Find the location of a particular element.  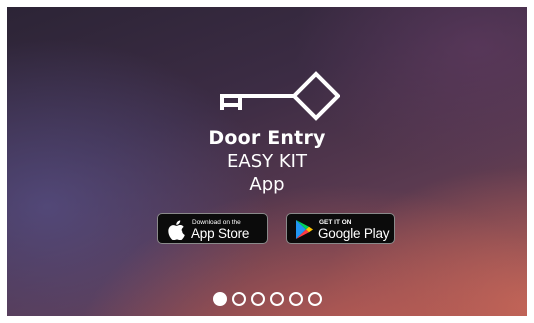

google-play-badge: GET IT ON Google Play is located at coordinates (340, 228).